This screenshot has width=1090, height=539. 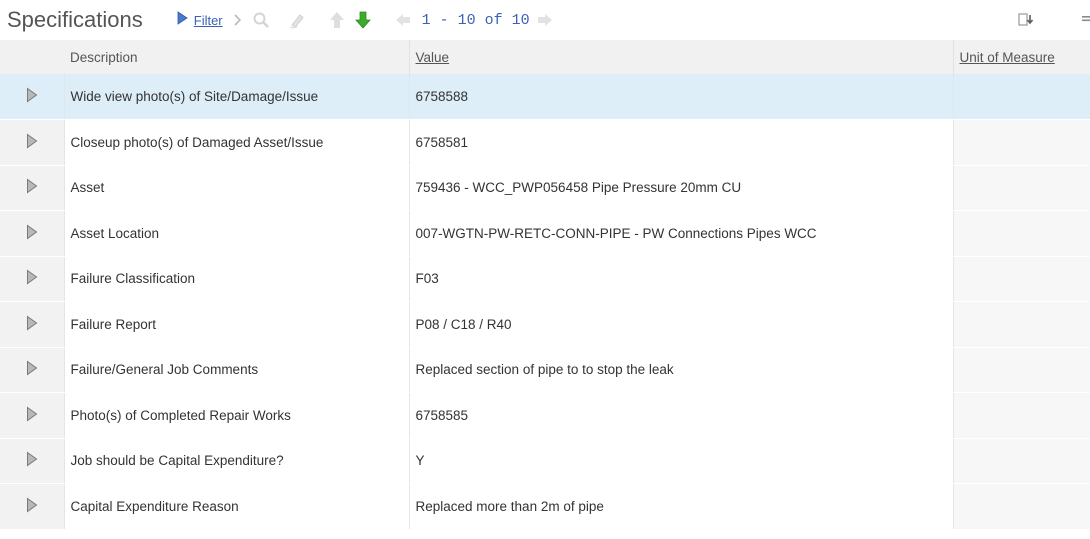 I want to click on chevron-right-icon, so click(x=237, y=20).